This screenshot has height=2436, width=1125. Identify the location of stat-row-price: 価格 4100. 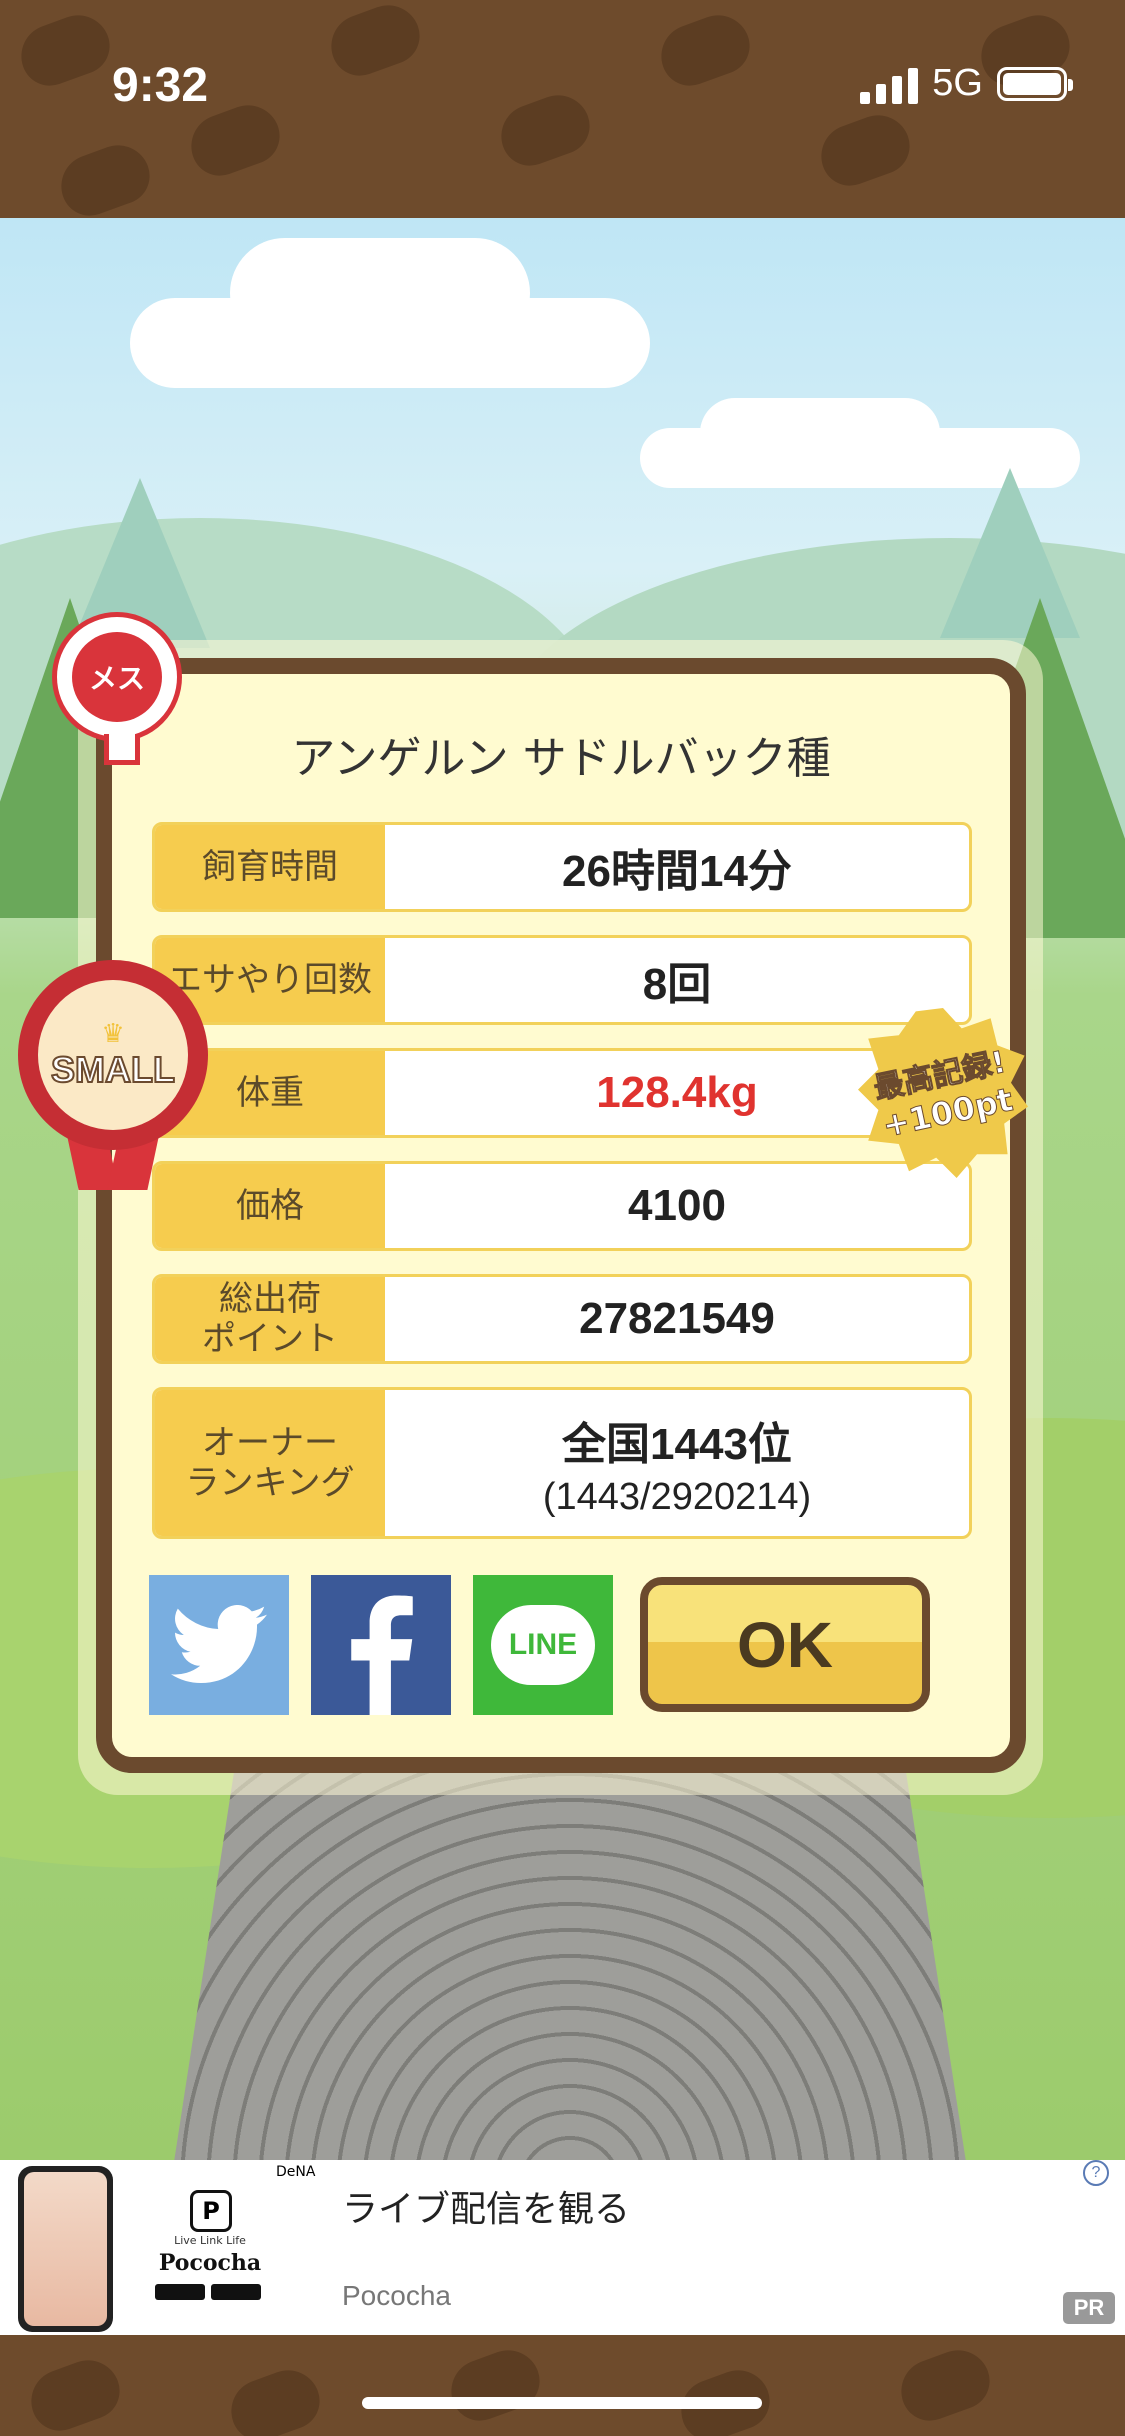
(562, 1206).